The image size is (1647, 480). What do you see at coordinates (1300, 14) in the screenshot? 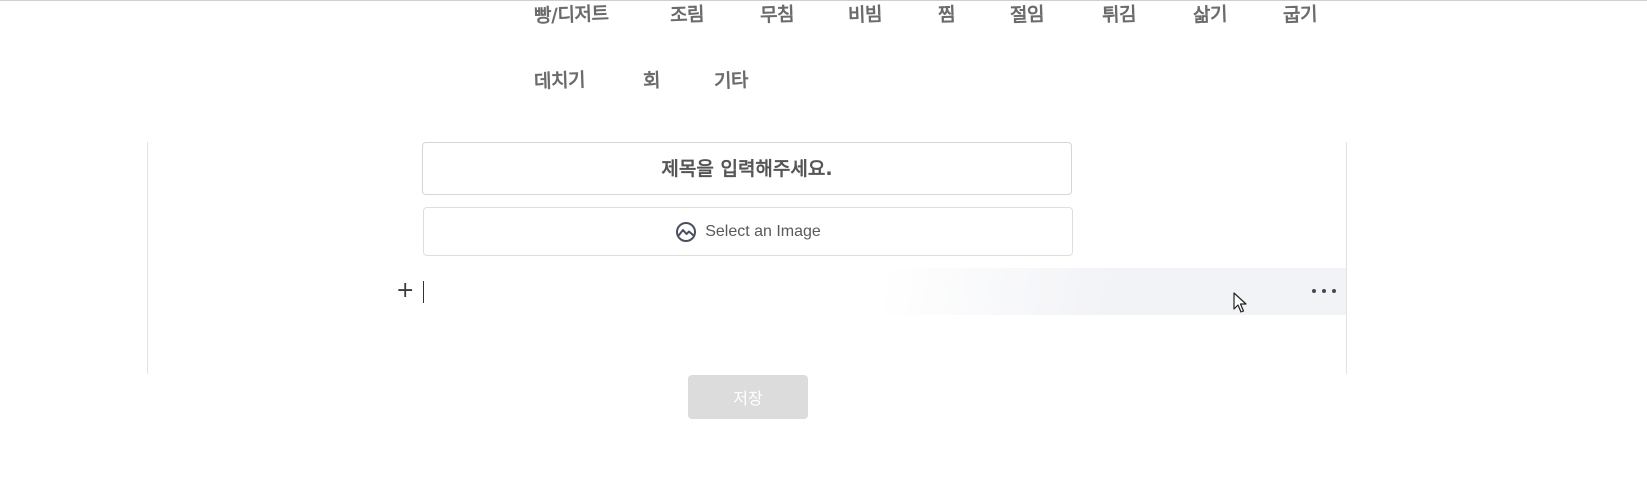
I see `category-item: 굽기` at bounding box center [1300, 14].